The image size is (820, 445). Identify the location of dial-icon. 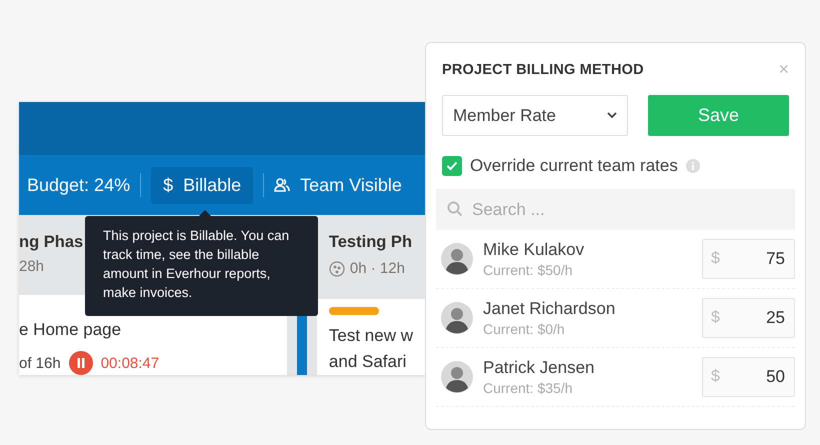
(336, 268).